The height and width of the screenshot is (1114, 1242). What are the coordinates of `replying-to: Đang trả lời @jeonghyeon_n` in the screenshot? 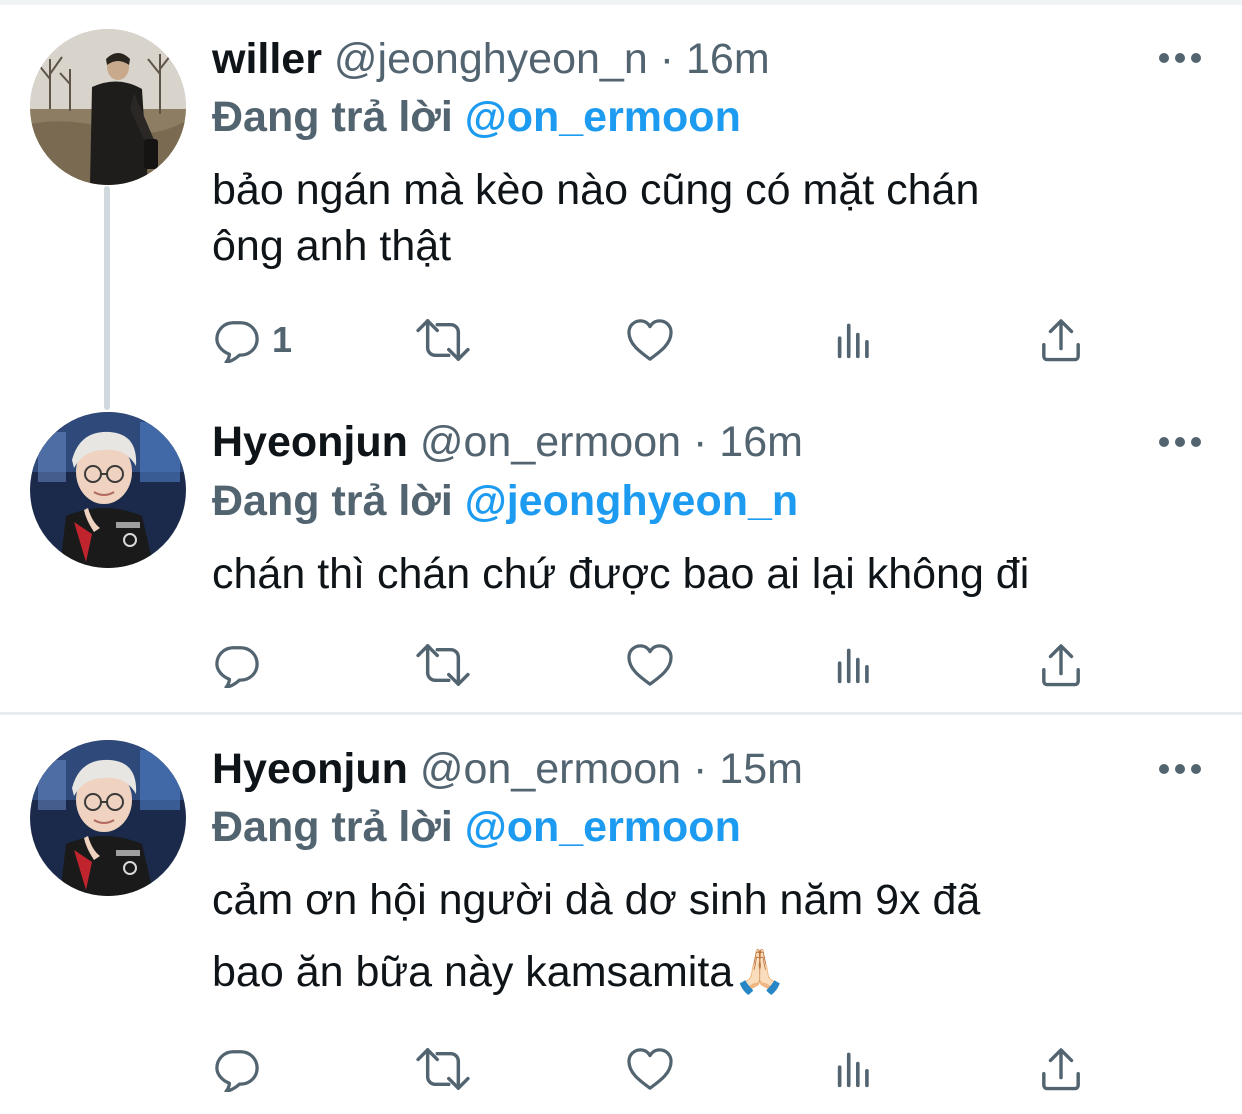 It's located at (505, 501).